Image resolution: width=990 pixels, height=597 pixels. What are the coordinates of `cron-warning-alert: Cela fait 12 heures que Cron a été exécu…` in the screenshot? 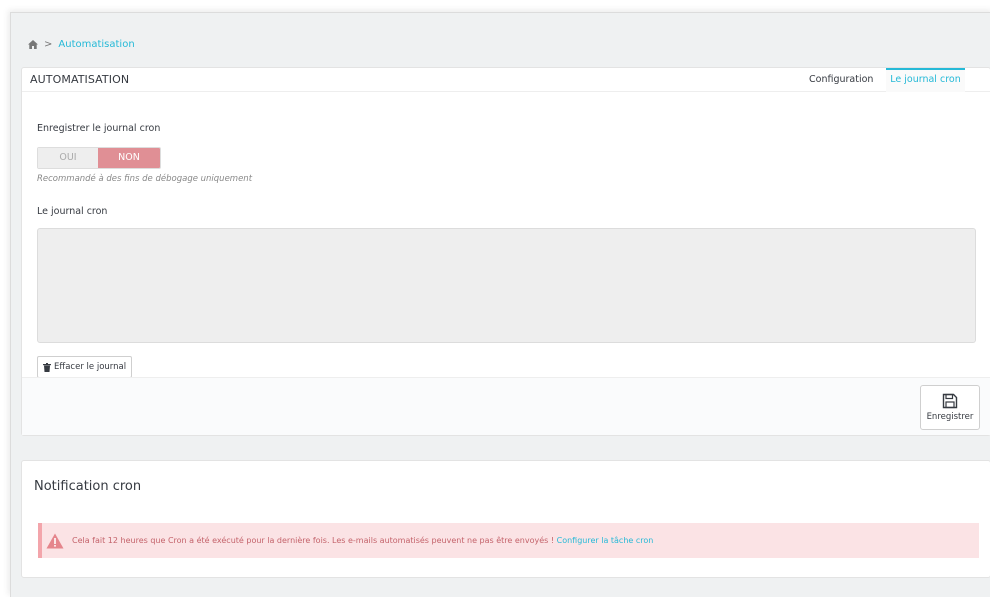 It's located at (508, 540).